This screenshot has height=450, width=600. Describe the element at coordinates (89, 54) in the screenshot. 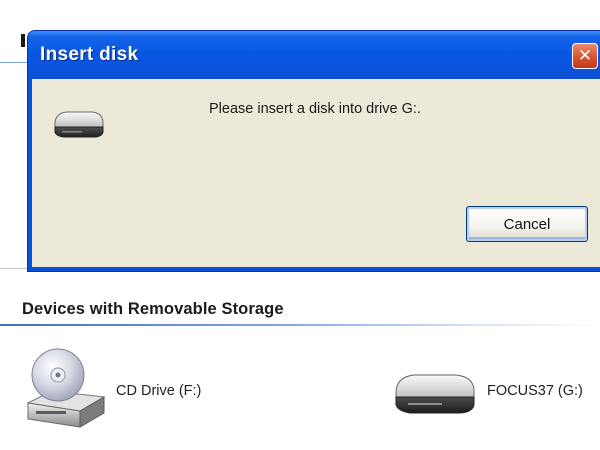

I see `dialog-title: Insert disk` at that location.